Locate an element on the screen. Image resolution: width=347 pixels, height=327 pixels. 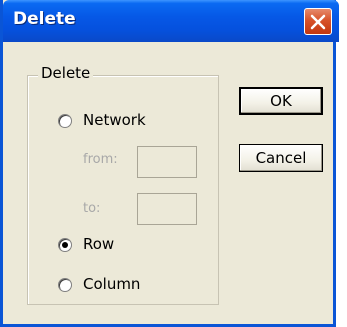
row-radio is located at coordinates (65, 245).